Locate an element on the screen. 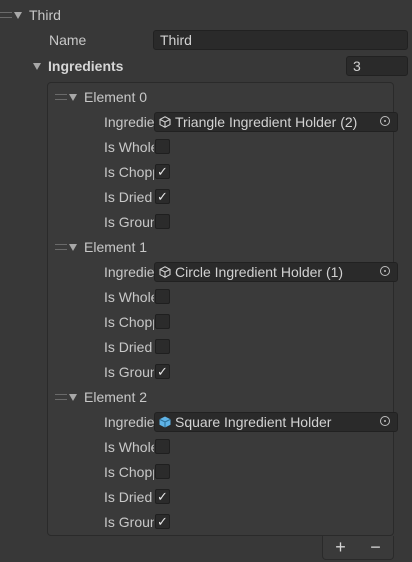  add-element-button: + is located at coordinates (340, 547).